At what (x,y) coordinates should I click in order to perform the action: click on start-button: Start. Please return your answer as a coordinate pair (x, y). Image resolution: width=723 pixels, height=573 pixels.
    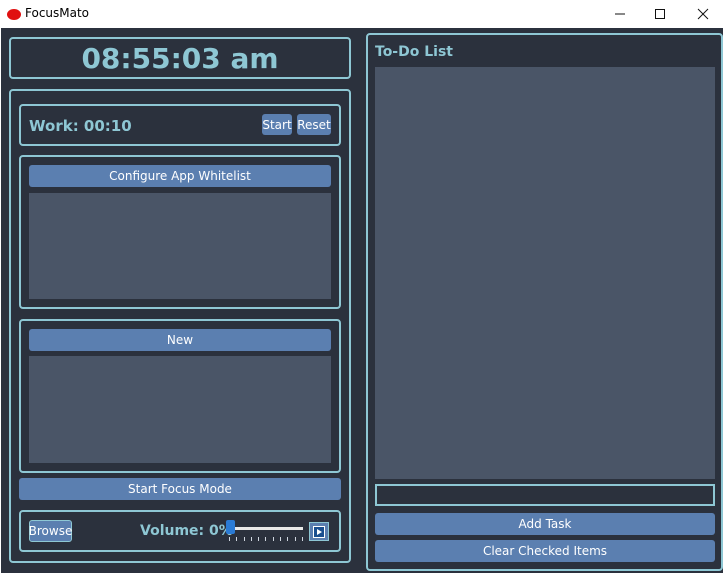
    Looking at the image, I should click on (277, 124).